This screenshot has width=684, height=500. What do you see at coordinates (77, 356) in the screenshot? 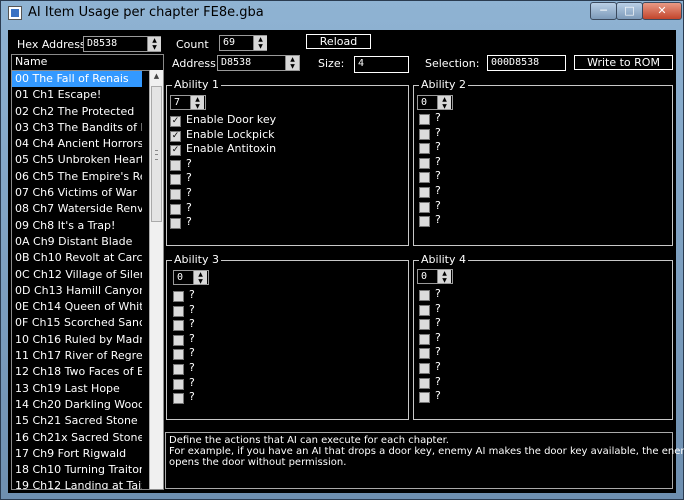
I see `list-item: 11 Ch17 River of Regrets` at bounding box center [77, 356].